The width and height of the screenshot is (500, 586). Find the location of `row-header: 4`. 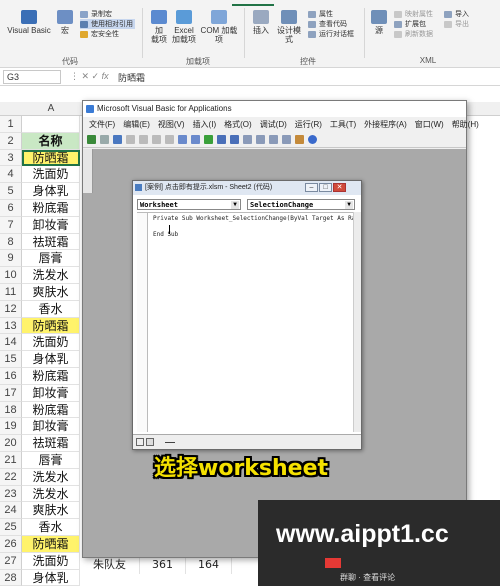

row-header: 4 is located at coordinates (11, 175).